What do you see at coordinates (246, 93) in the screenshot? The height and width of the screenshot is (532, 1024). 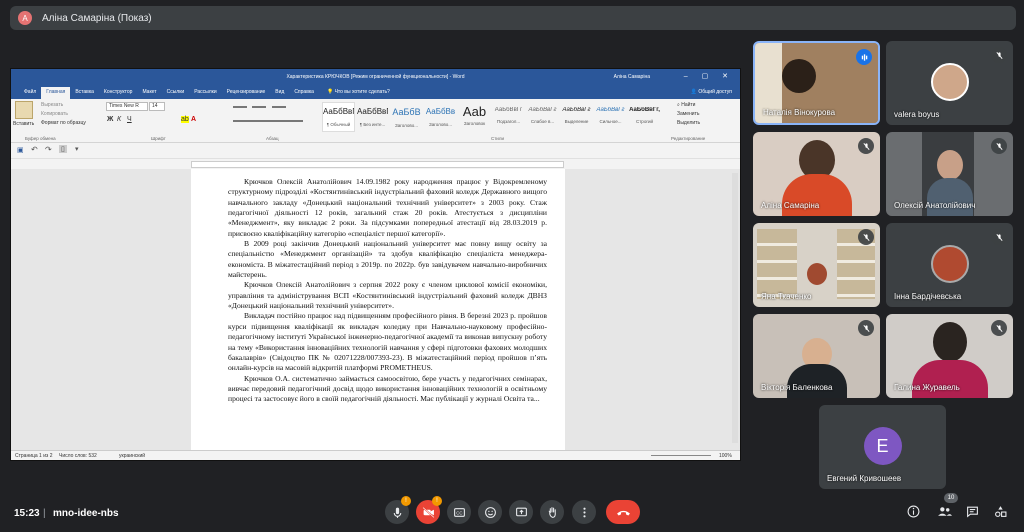 I see `tab-review: Рецензирование` at bounding box center [246, 93].